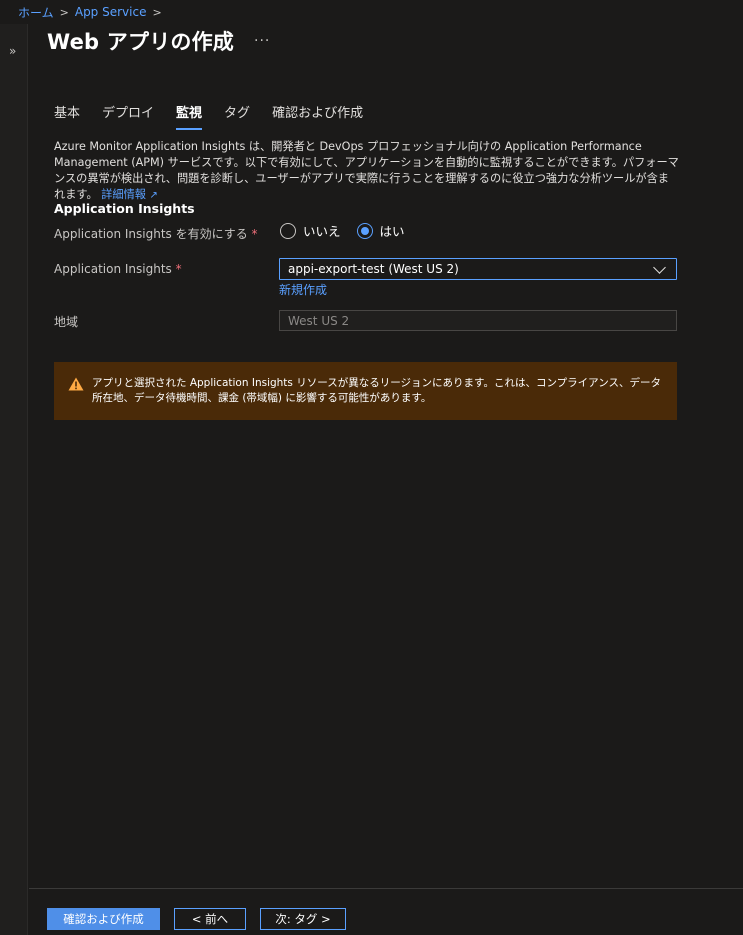 This screenshot has width=743, height=935. What do you see at coordinates (76, 384) in the screenshot?
I see `warning-icon` at bounding box center [76, 384].